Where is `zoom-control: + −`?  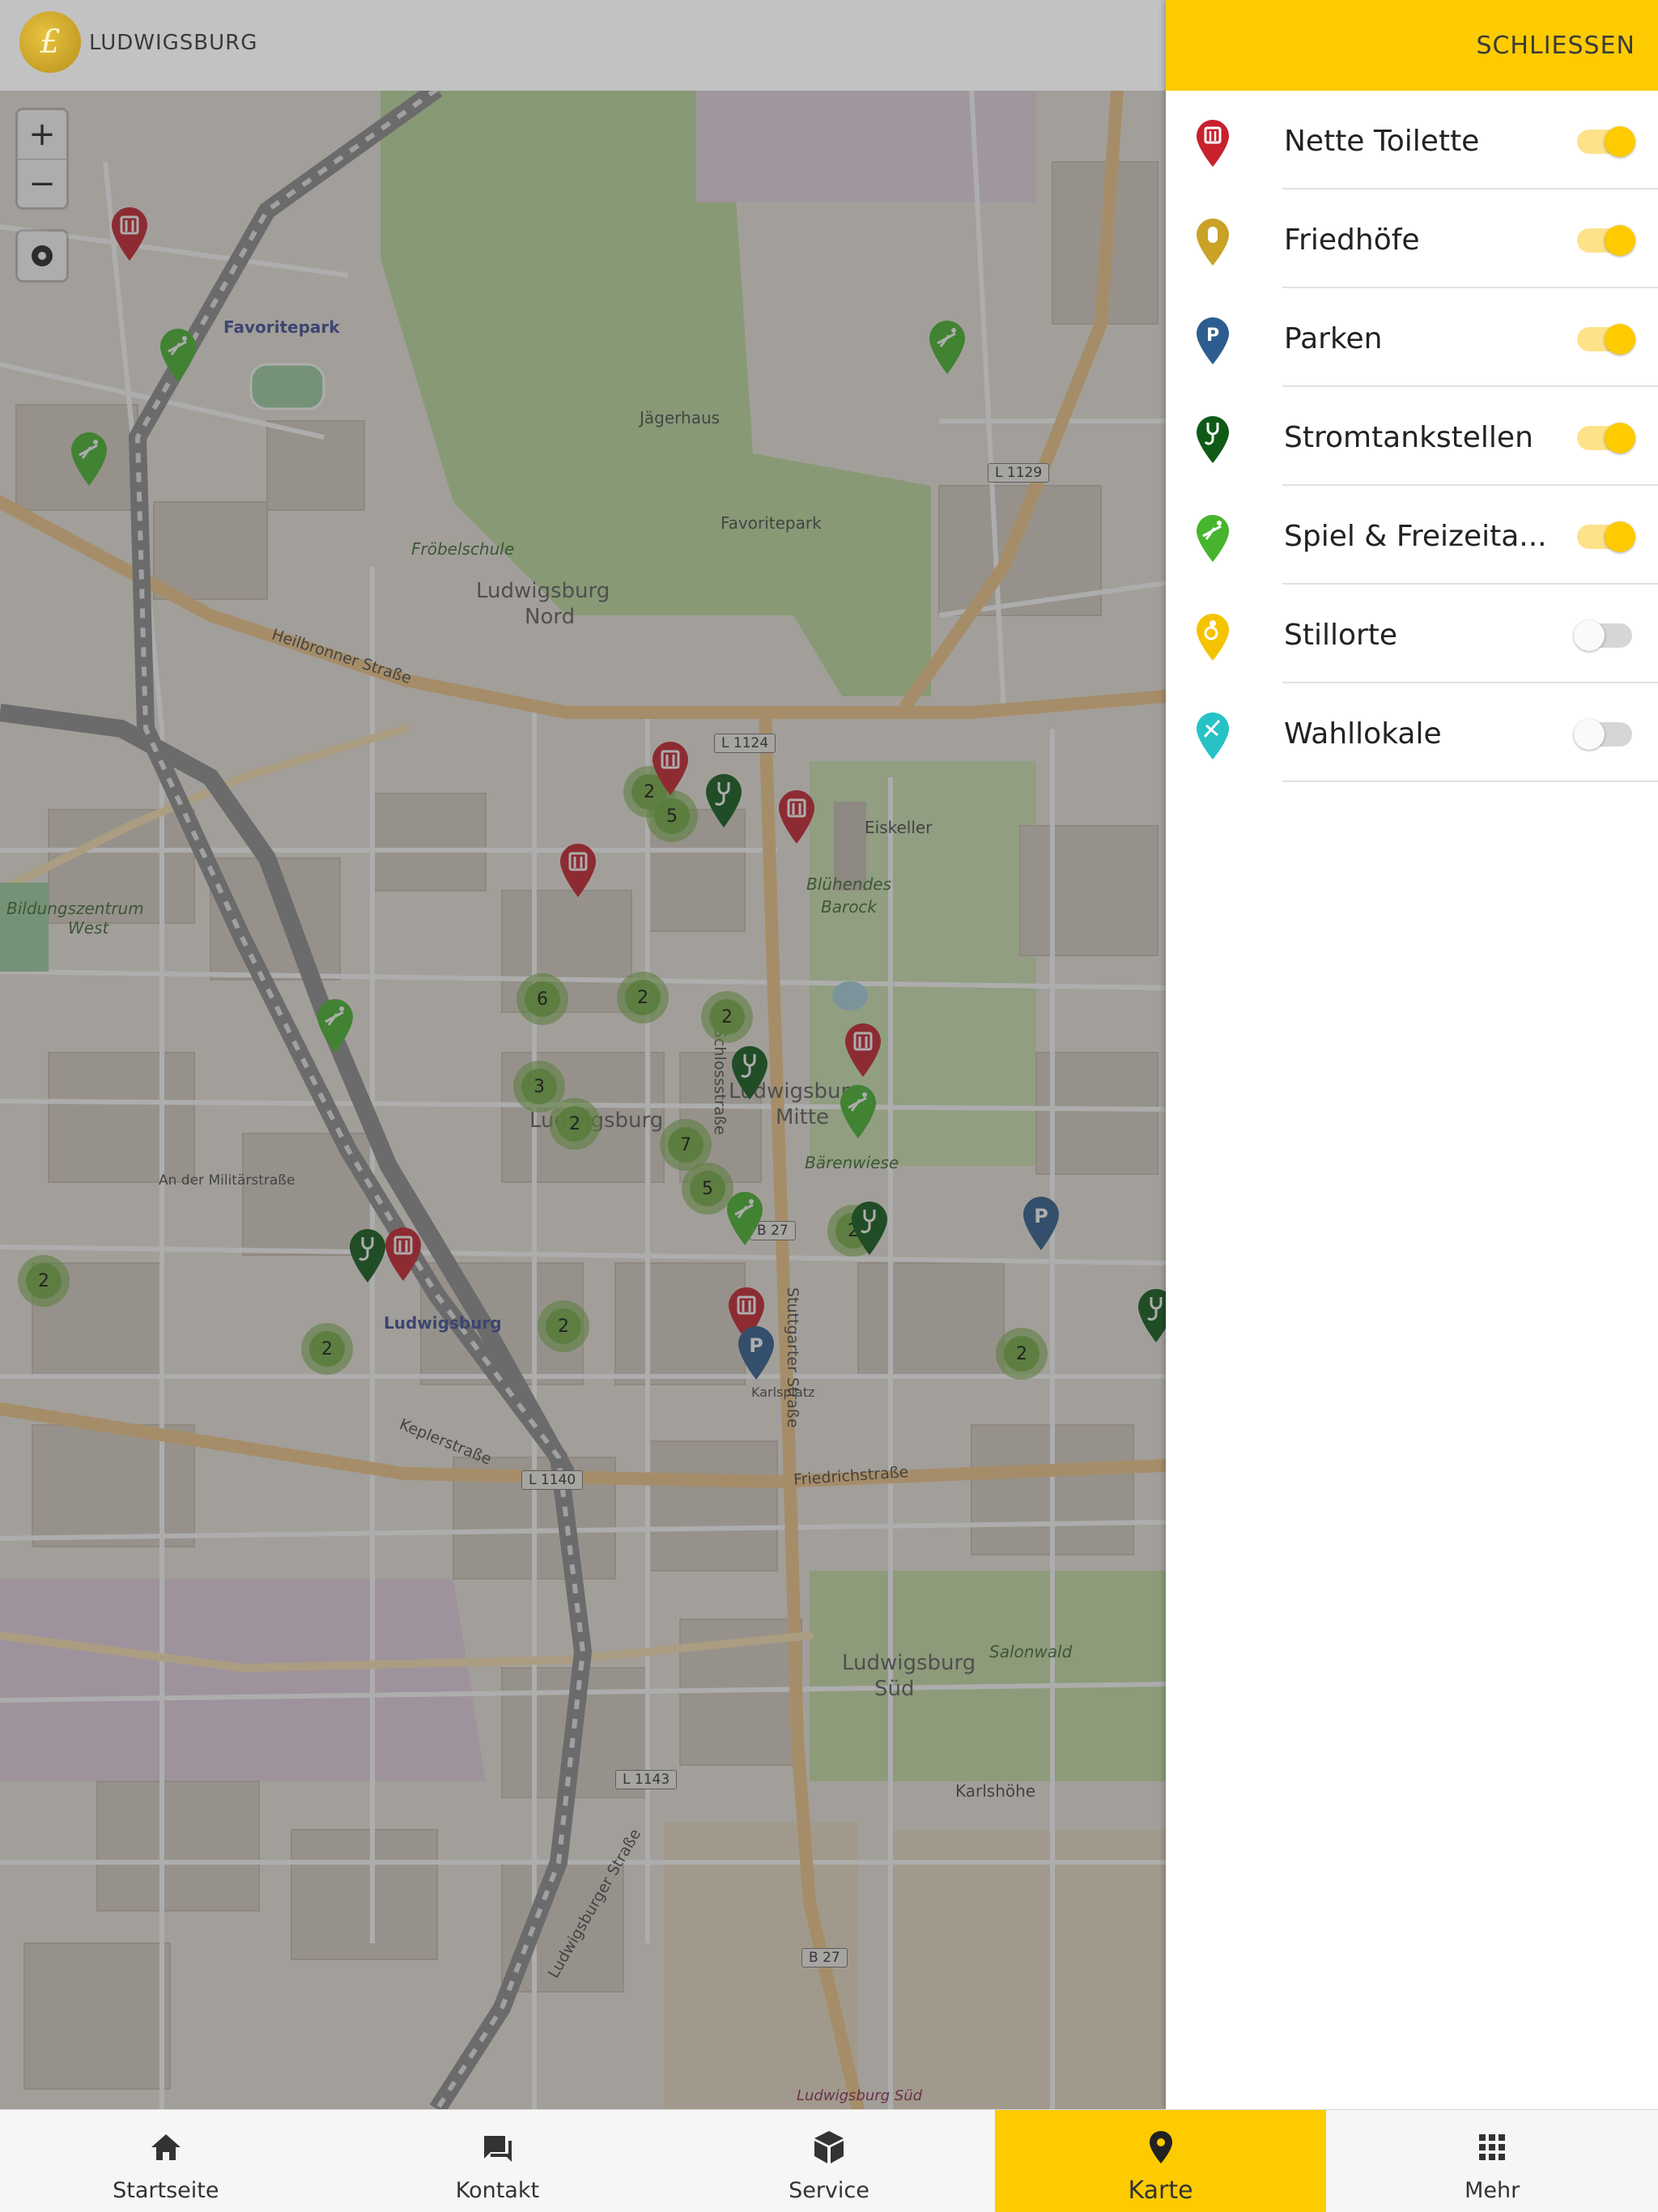 zoom-control: + − is located at coordinates (42, 159).